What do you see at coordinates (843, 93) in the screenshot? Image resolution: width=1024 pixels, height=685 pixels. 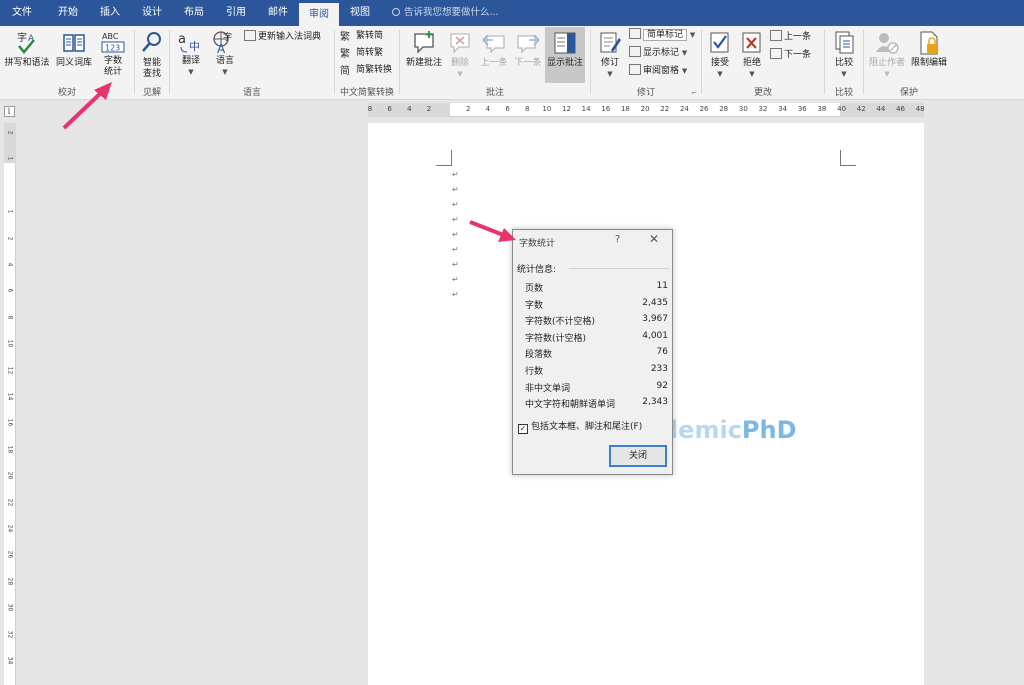 I see `group-label-compare: 比较` at bounding box center [843, 93].